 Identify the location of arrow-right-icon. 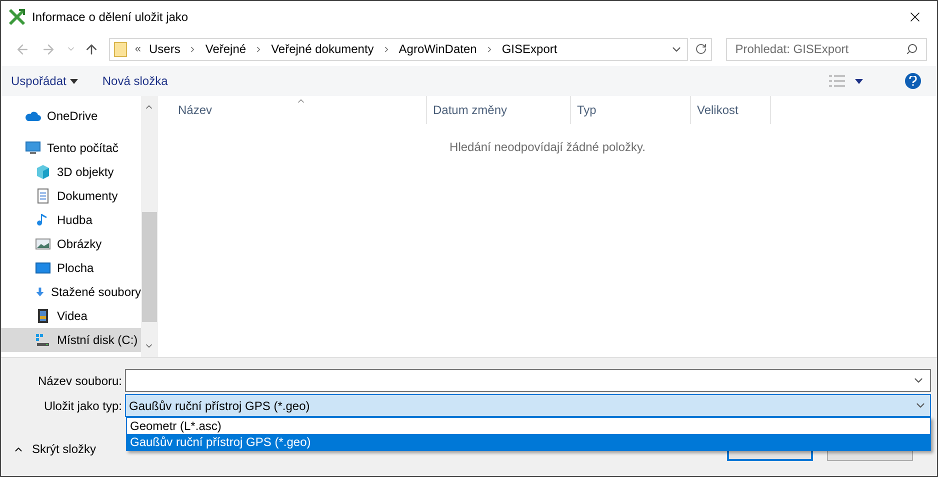
(48, 49).